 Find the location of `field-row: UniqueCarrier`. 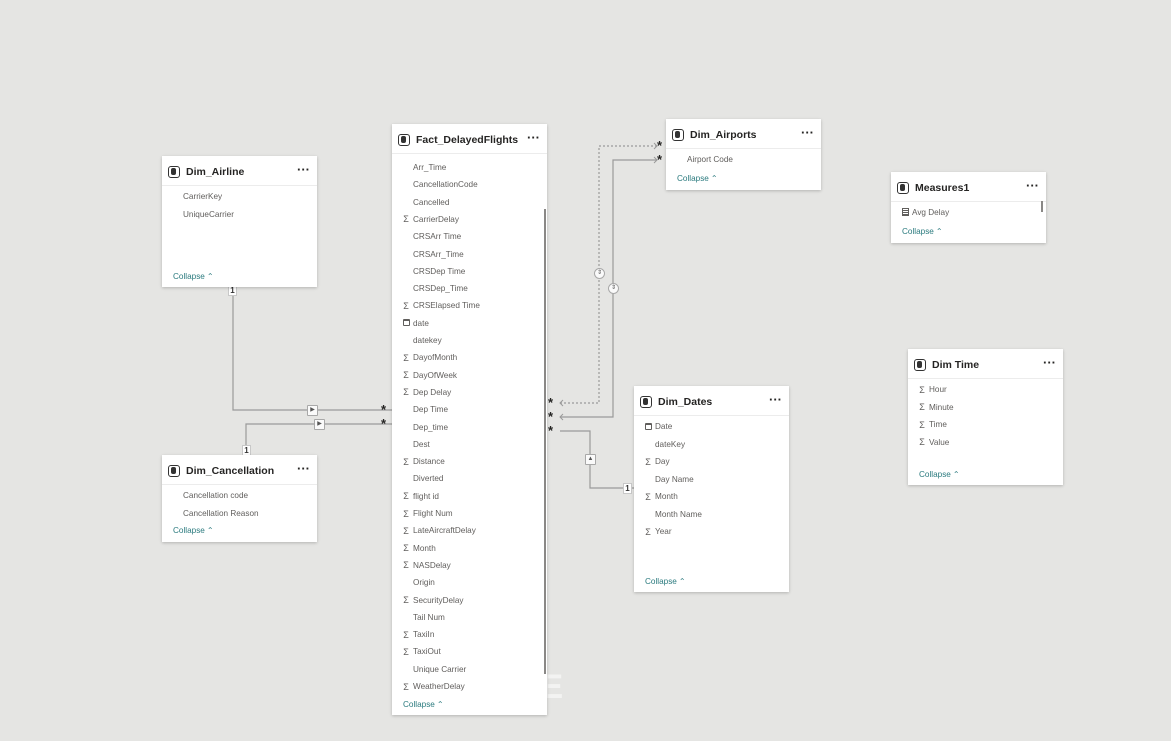

field-row: UniqueCarrier is located at coordinates (239, 214).